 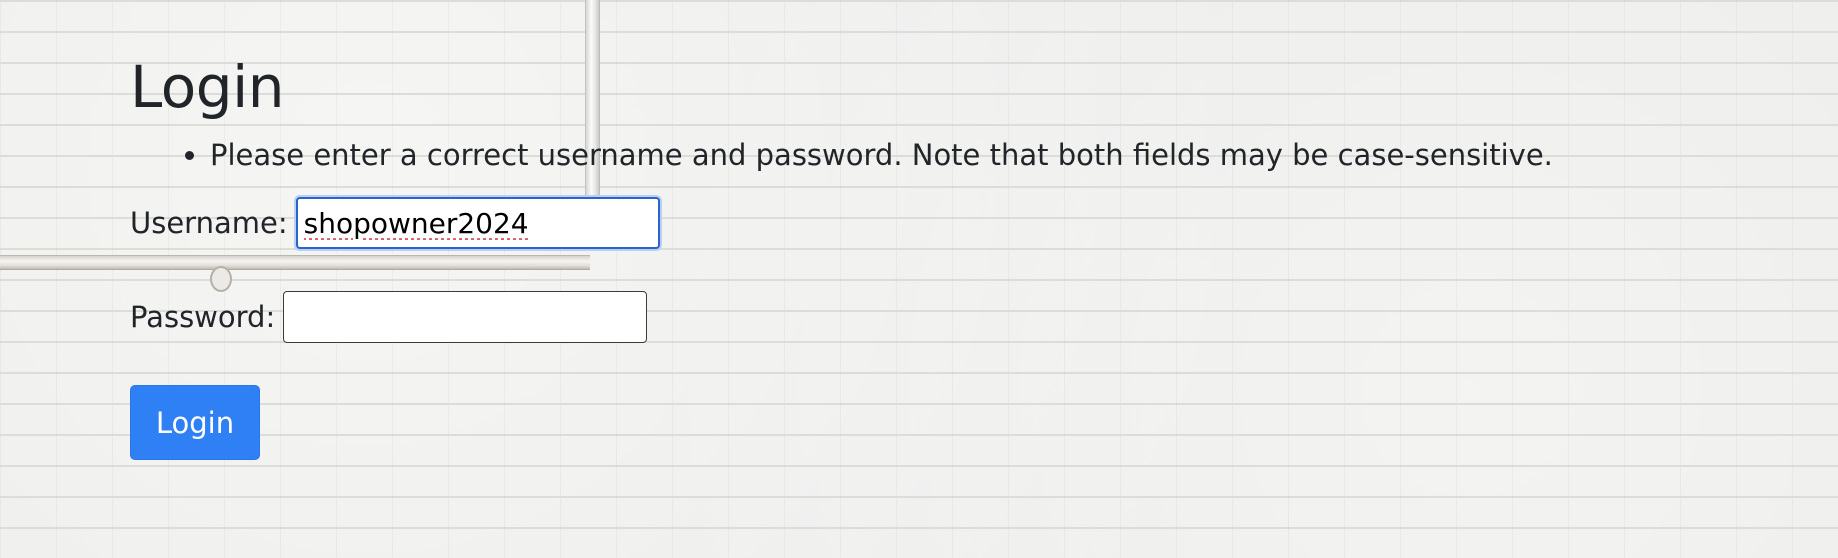 What do you see at coordinates (207, 87) in the screenshot?
I see `page-title: Login` at bounding box center [207, 87].